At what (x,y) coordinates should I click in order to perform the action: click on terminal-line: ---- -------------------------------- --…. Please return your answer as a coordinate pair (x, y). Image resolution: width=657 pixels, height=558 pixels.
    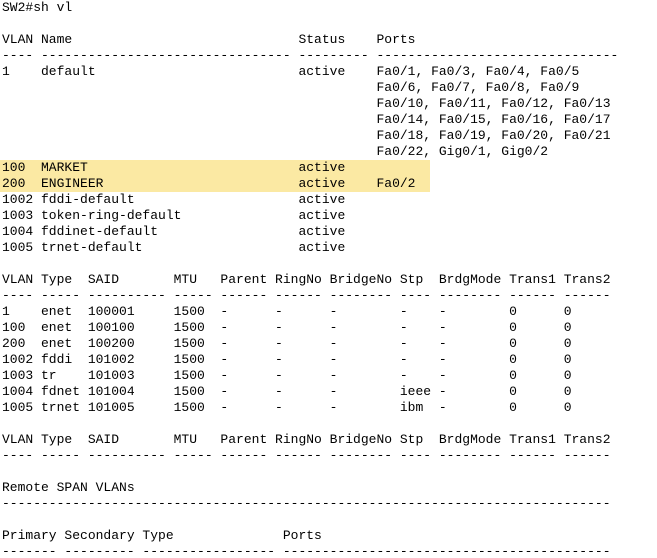
    Looking at the image, I should click on (310, 55).